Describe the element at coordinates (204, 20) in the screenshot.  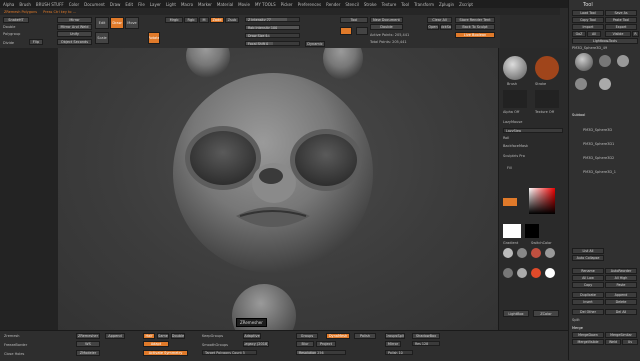
I see `m-button: M` at that location.